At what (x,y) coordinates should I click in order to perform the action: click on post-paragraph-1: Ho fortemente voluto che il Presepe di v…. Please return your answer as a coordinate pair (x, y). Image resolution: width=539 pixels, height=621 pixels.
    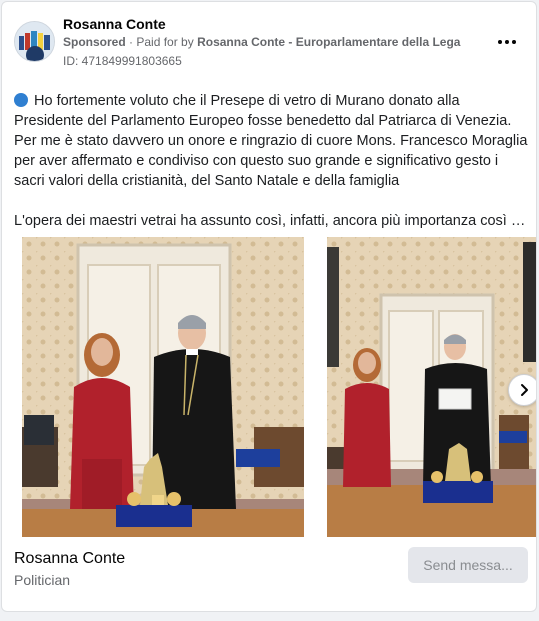
    Looking at the image, I should click on (271, 141).